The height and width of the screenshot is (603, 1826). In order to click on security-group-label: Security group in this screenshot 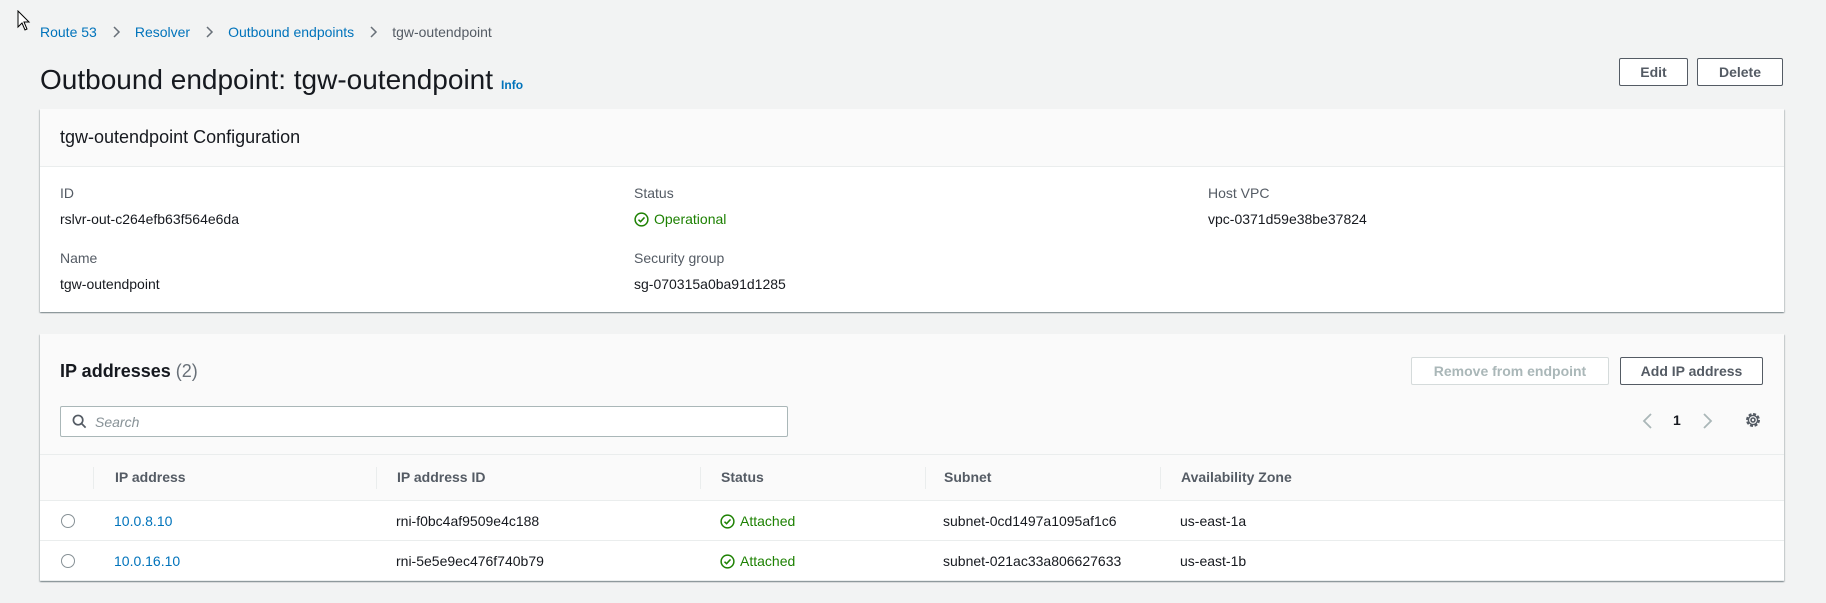, I will do `click(679, 258)`.